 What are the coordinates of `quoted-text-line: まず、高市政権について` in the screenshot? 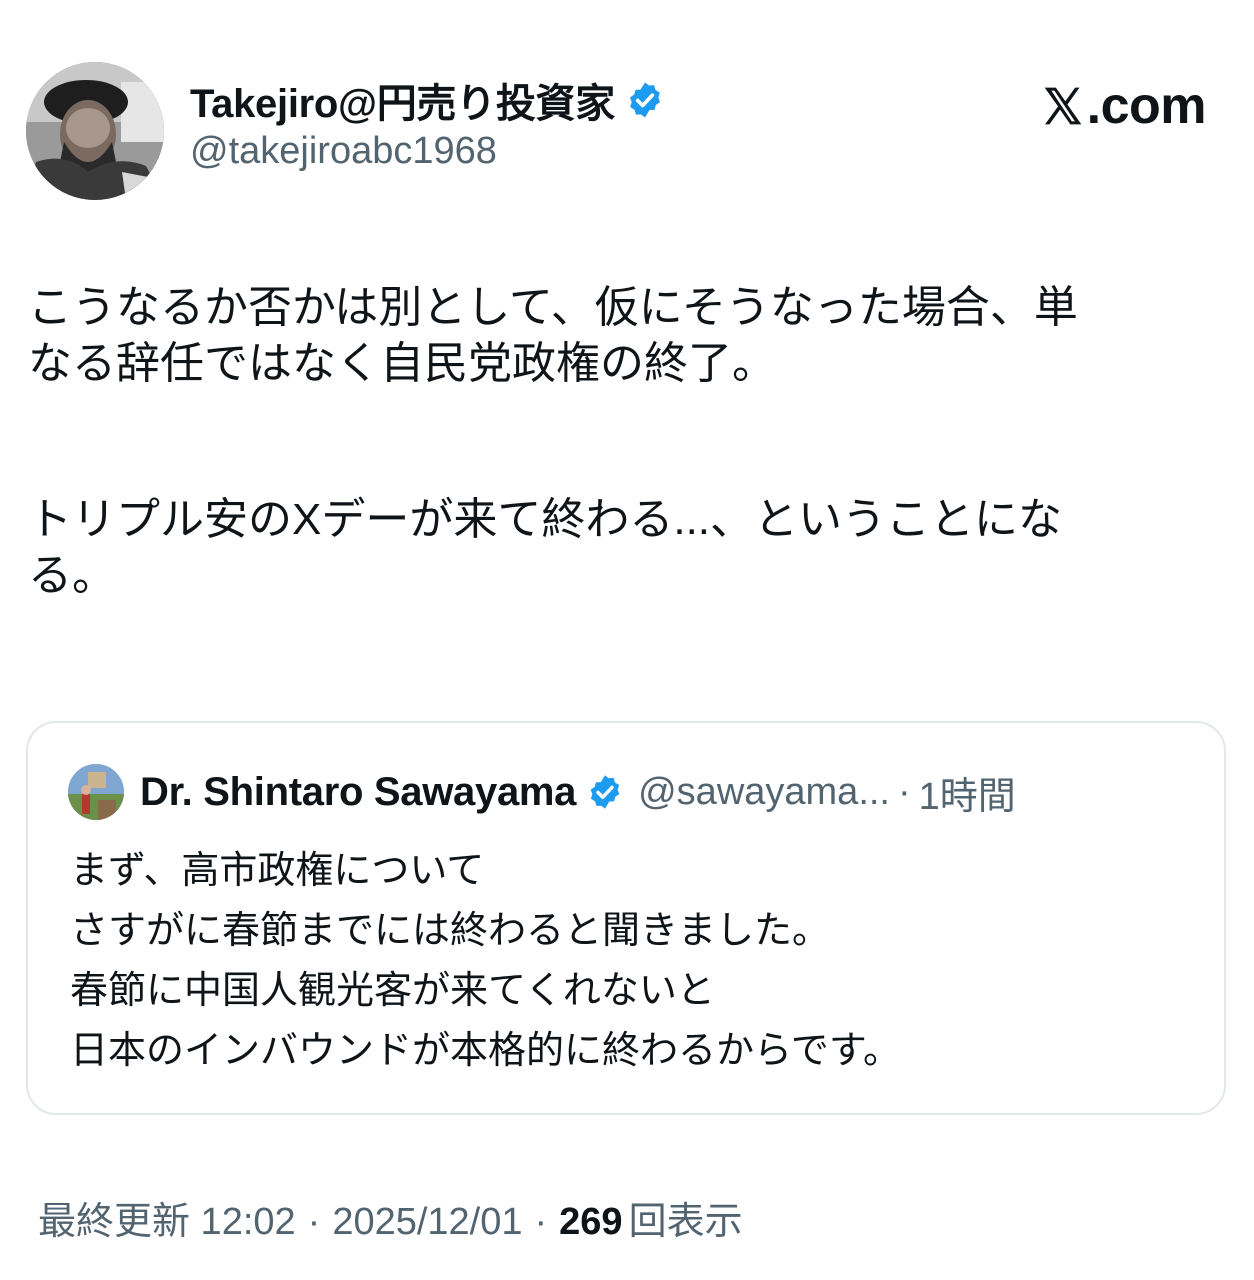 It's located at (277, 871).